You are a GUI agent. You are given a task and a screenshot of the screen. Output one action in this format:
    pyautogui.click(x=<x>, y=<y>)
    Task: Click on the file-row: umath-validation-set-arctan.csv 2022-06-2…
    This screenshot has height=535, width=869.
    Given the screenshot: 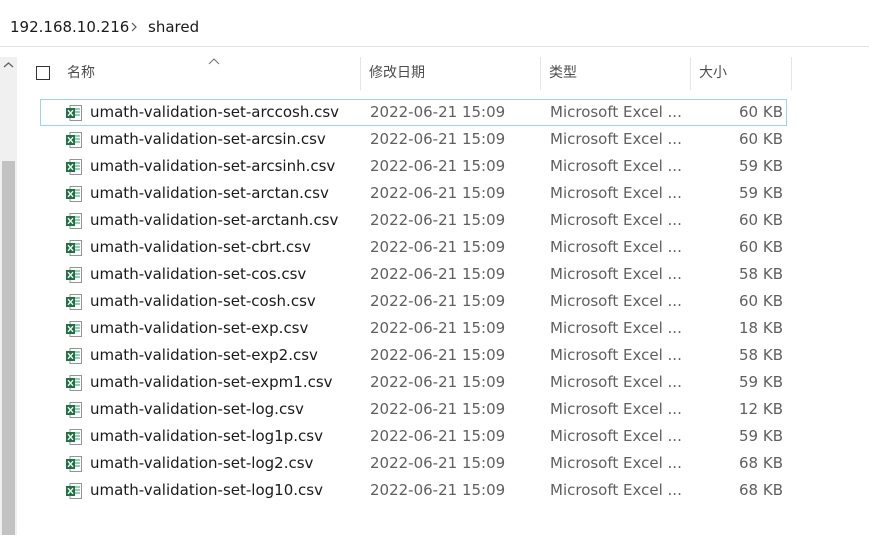 What is the action you would take?
    pyautogui.click(x=413, y=193)
    